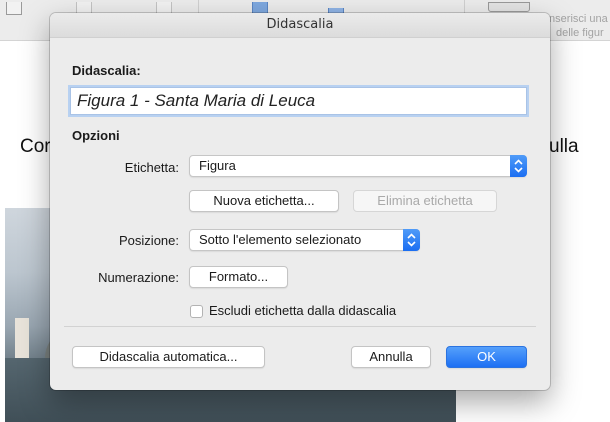  What do you see at coordinates (391, 357) in the screenshot?
I see `cancel-button: Annulla` at bounding box center [391, 357].